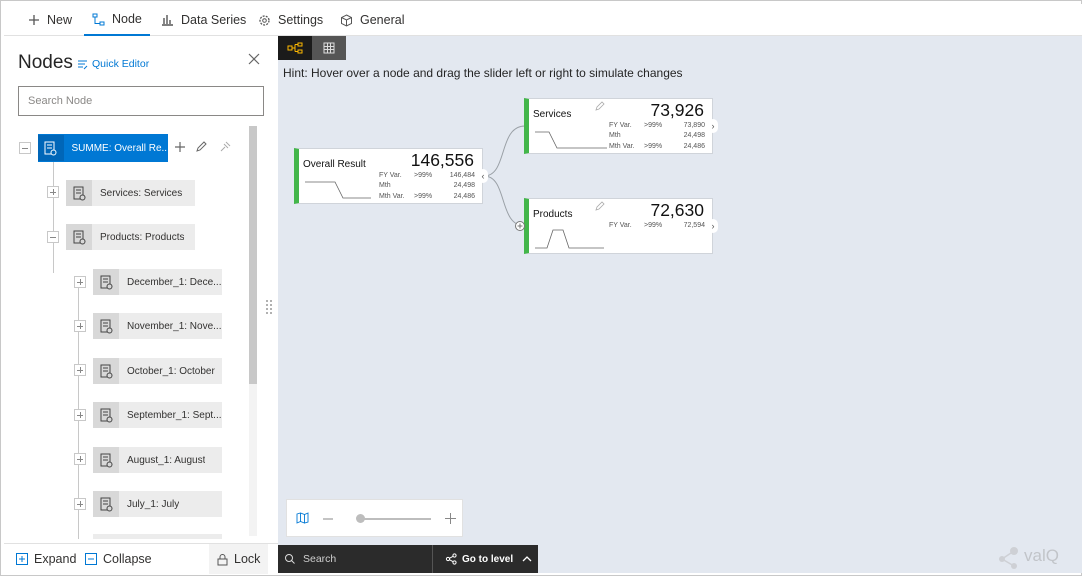  Describe the element at coordinates (127, 19) in the screenshot. I see `tab-node-label: Node` at that location.